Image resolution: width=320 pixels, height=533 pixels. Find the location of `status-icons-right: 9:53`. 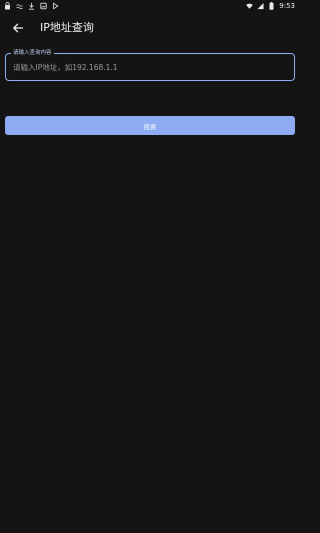

status-icons-right: 9:53 is located at coordinates (270, 6).